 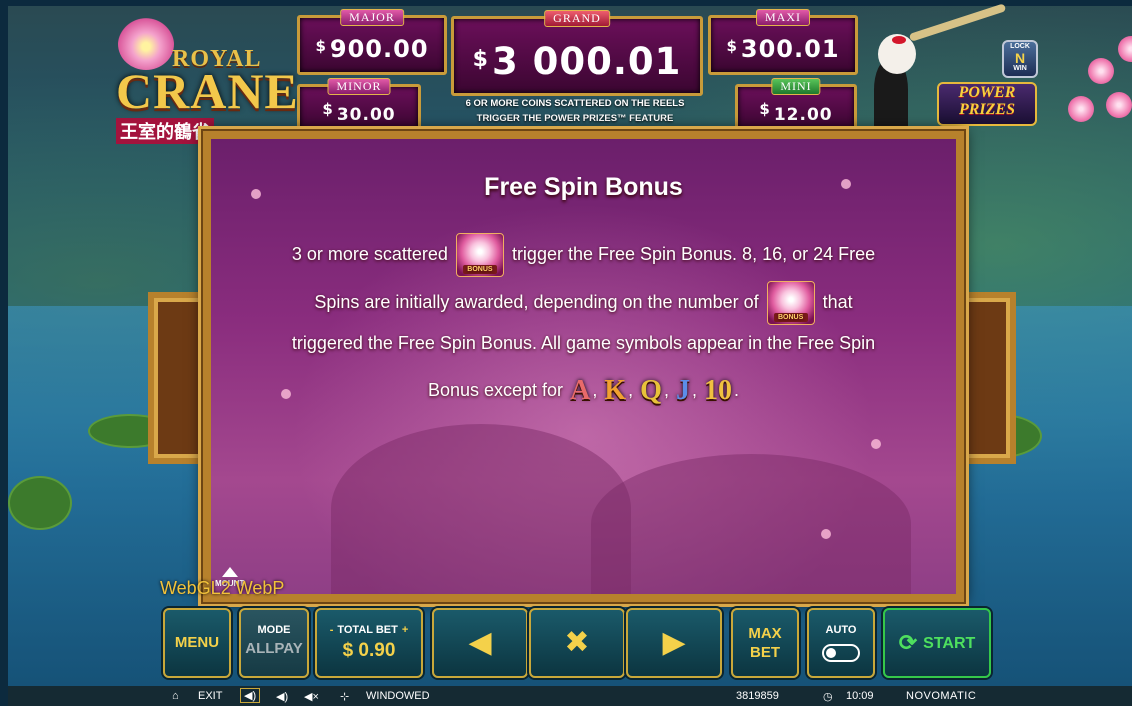 I want to click on sound-full-icon: ◀), so click(x=250, y=695).